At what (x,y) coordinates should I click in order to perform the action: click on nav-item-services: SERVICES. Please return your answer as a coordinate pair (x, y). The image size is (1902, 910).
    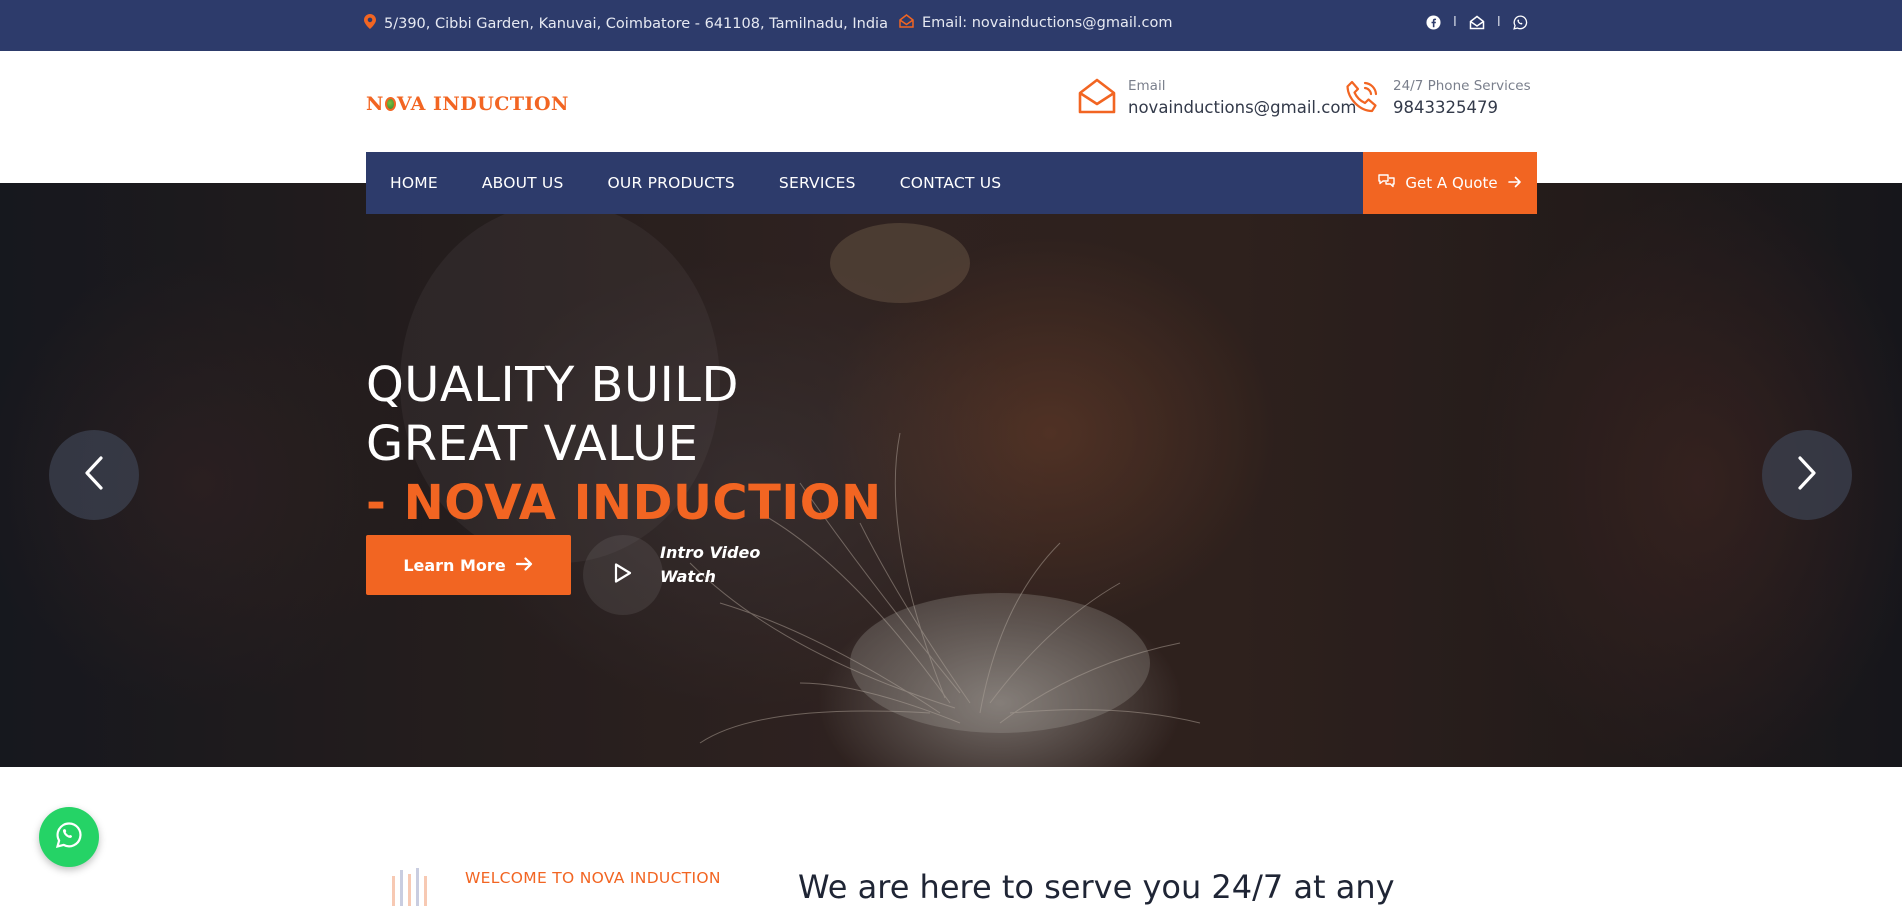
    Looking at the image, I should click on (817, 183).